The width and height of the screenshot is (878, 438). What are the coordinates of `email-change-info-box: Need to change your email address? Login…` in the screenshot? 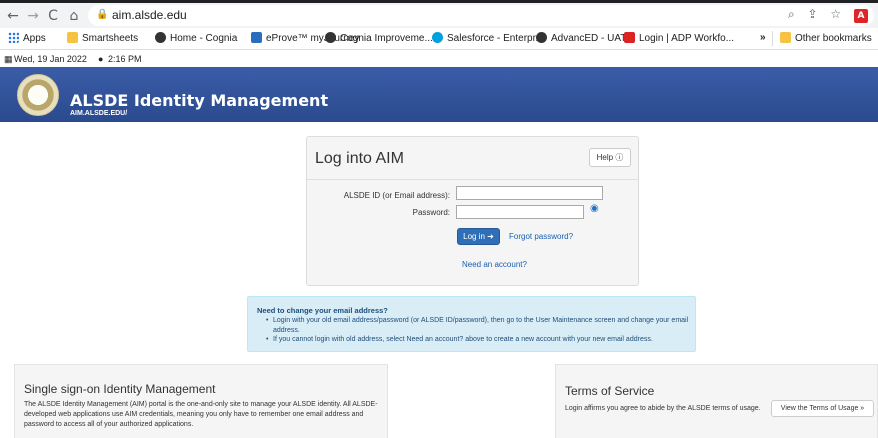 It's located at (471, 324).